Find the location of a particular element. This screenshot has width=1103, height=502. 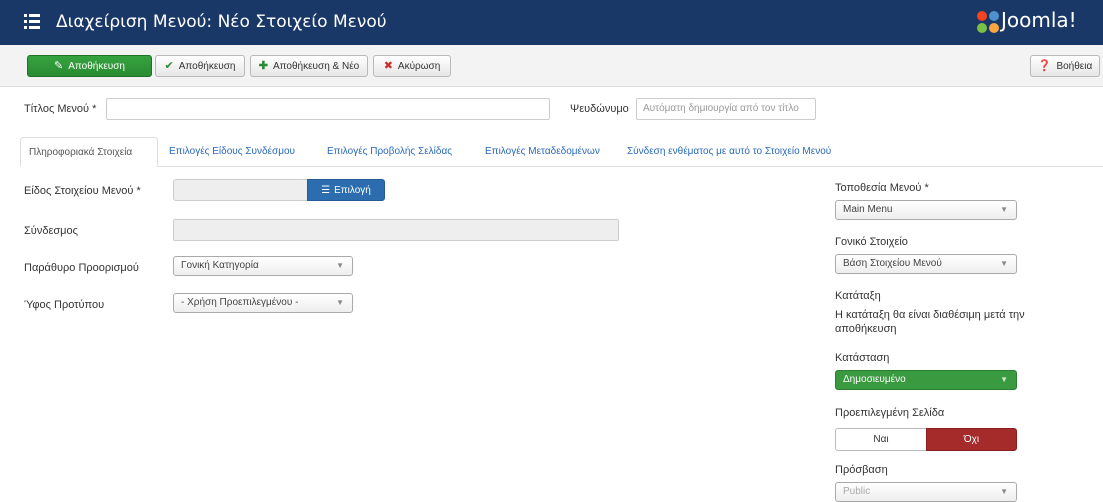

tab-metadata-options: Επιλογές Μεταδεδομένων is located at coordinates (542, 152).